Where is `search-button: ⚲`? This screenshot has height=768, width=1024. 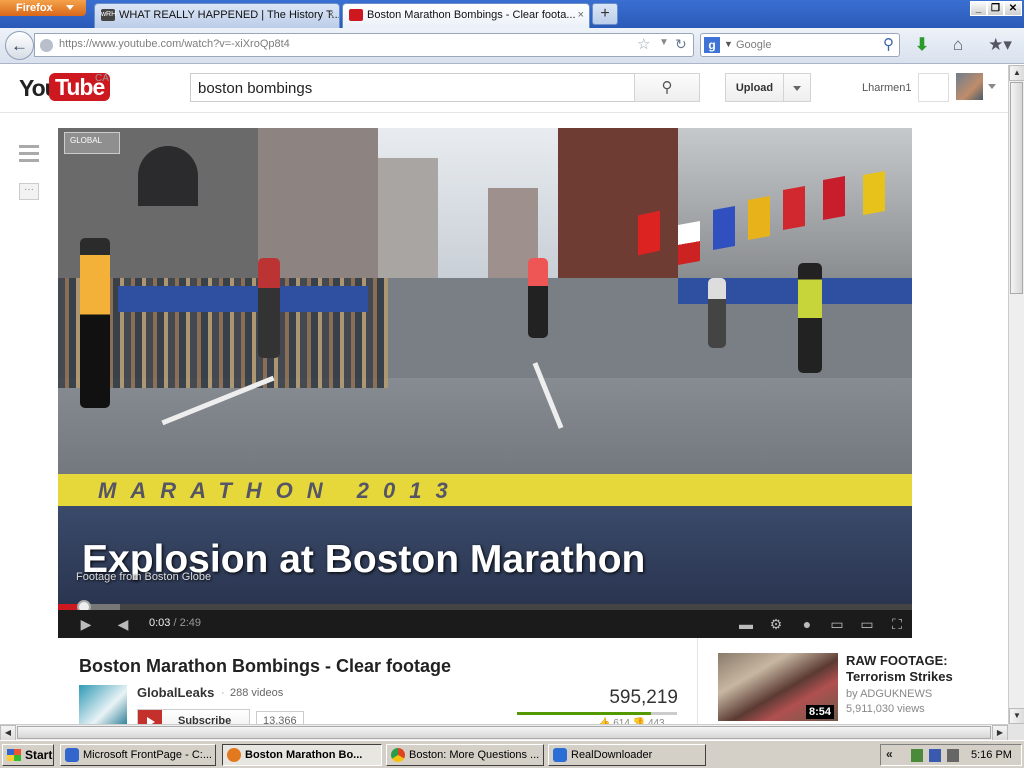 search-button: ⚲ is located at coordinates (667, 87).